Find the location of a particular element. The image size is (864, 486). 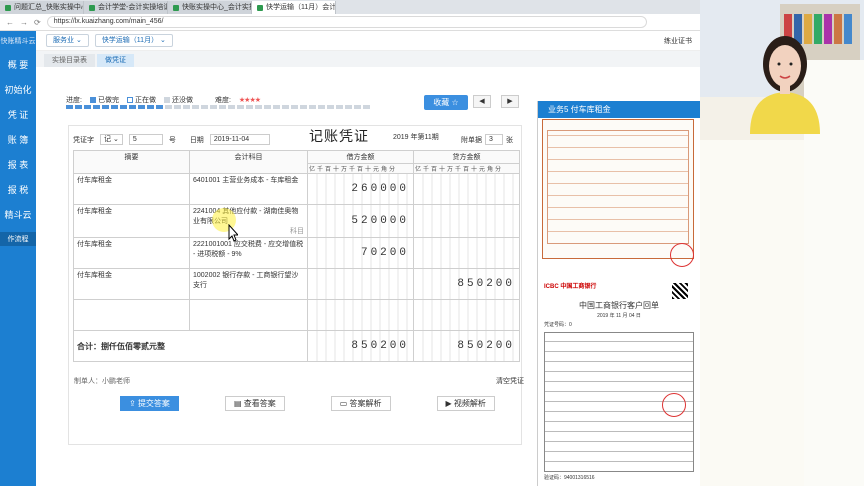

browser-tab: 问题汇总_快账实操中心...× is located at coordinates (42, 7).